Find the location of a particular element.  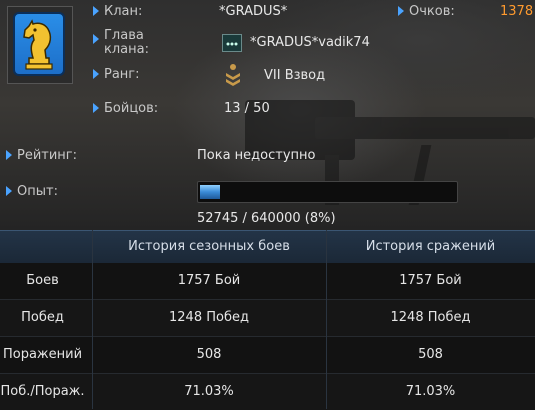

leader-label-line1: Глава is located at coordinates (124, 35).